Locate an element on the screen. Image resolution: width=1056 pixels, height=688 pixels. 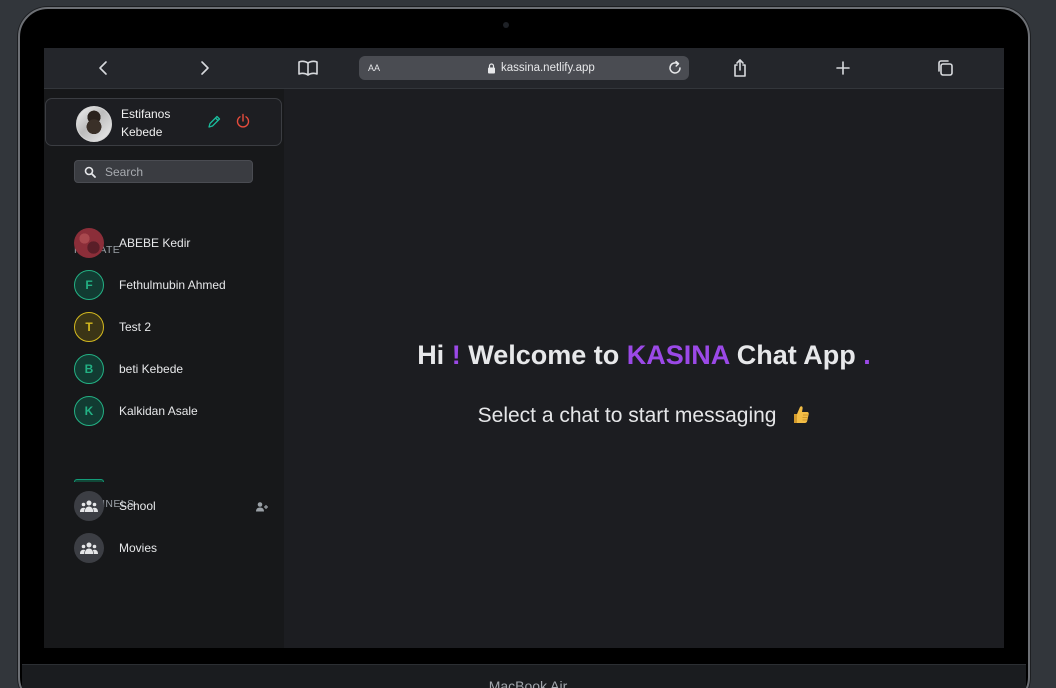
logout-button is located at coordinates (243, 121).